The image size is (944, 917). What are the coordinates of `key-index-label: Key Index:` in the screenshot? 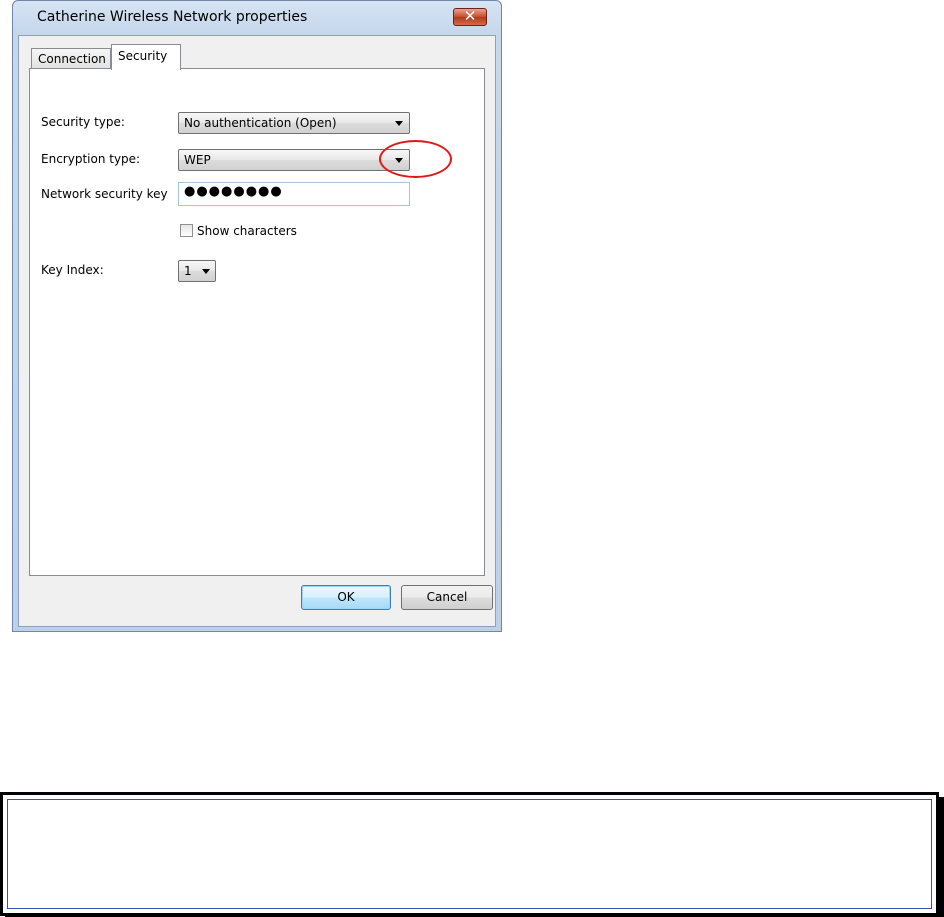 It's located at (72, 270).